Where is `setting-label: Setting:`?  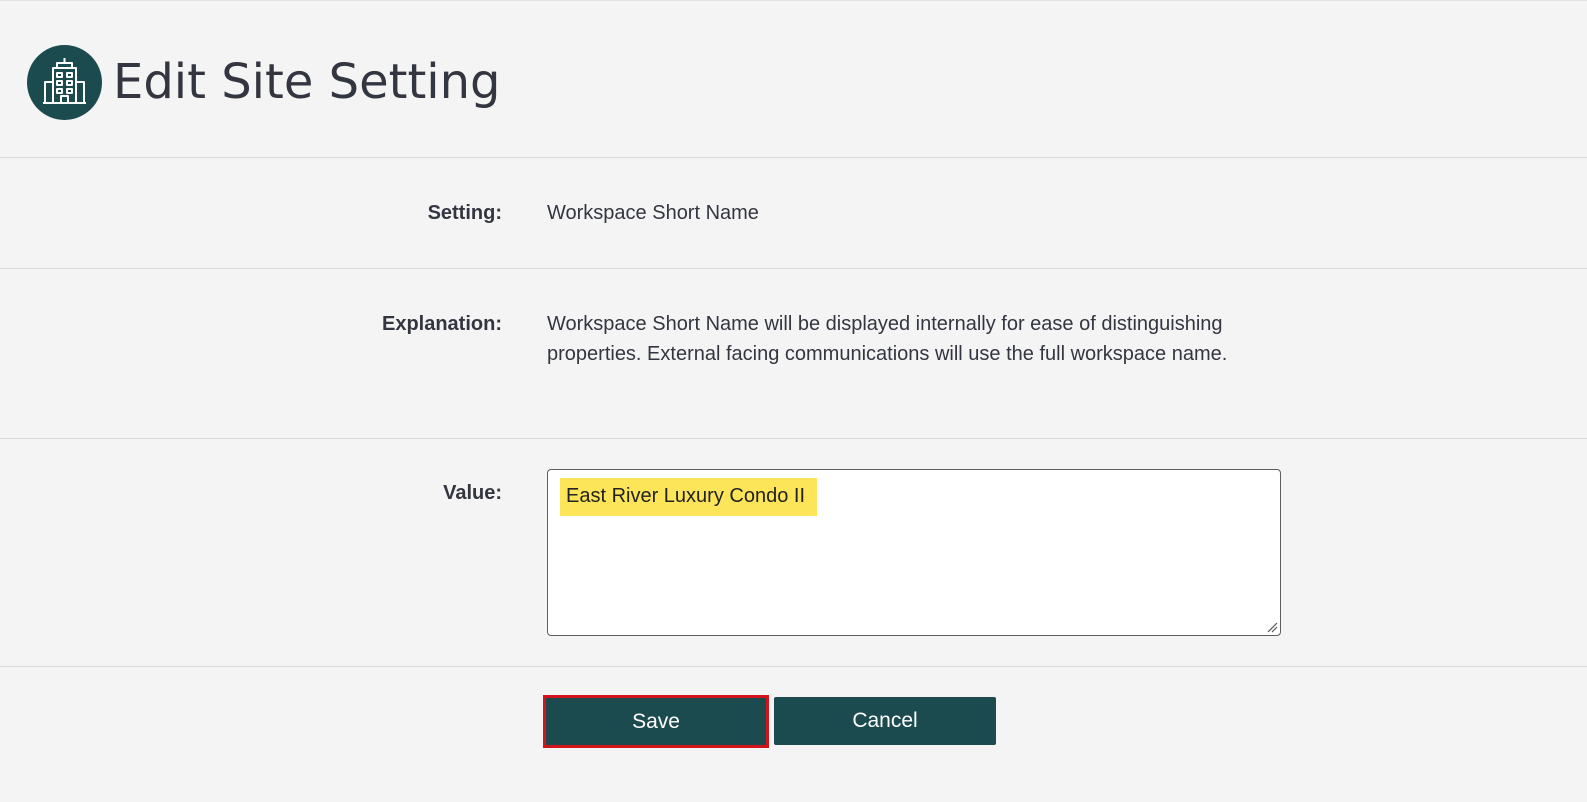
setting-label: Setting: is located at coordinates (464, 213).